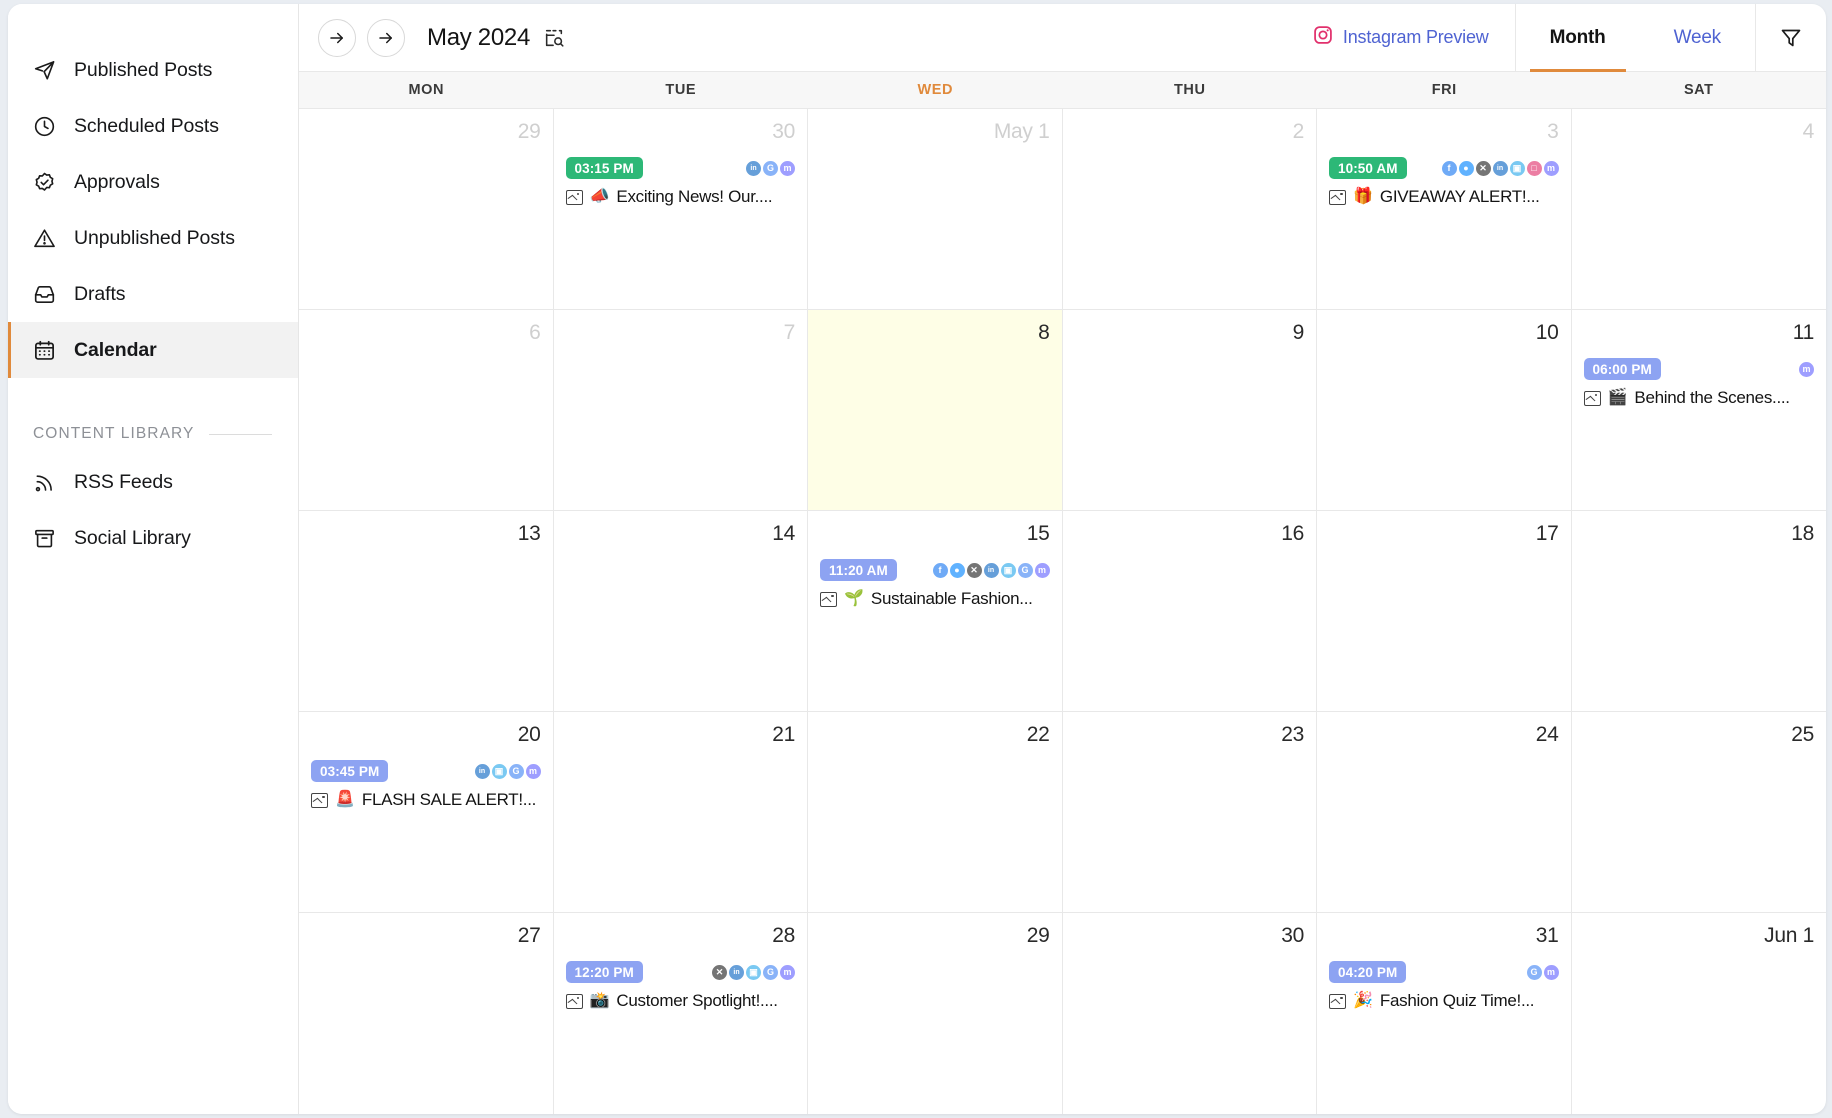 This screenshot has width=1832, height=1118. What do you see at coordinates (1190, 1013) in the screenshot?
I see `calendar-day-cell: 30` at bounding box center [1190, 1013].